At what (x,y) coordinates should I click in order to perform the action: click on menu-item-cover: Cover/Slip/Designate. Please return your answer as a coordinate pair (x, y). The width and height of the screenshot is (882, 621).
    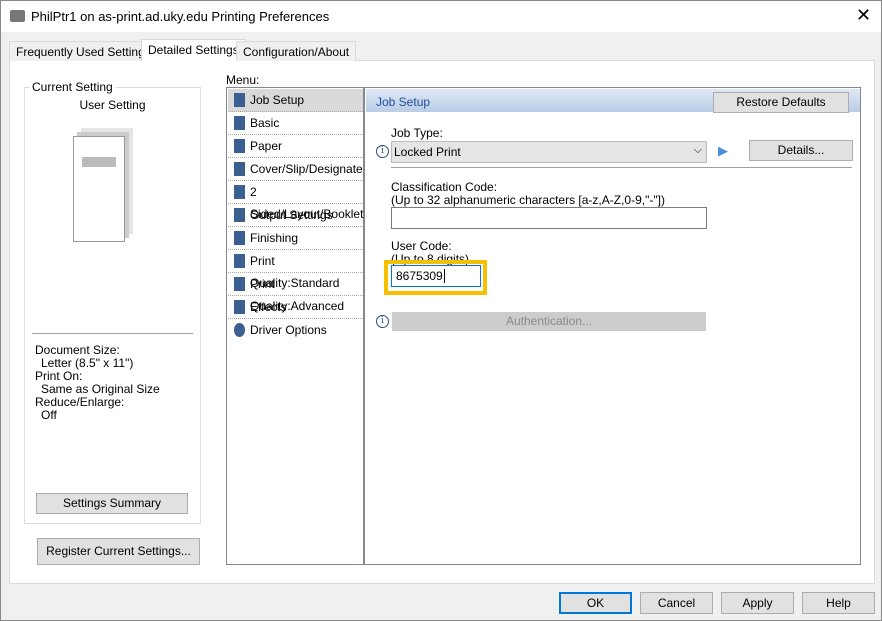
    Looking at the image, I should click on (295, 169).